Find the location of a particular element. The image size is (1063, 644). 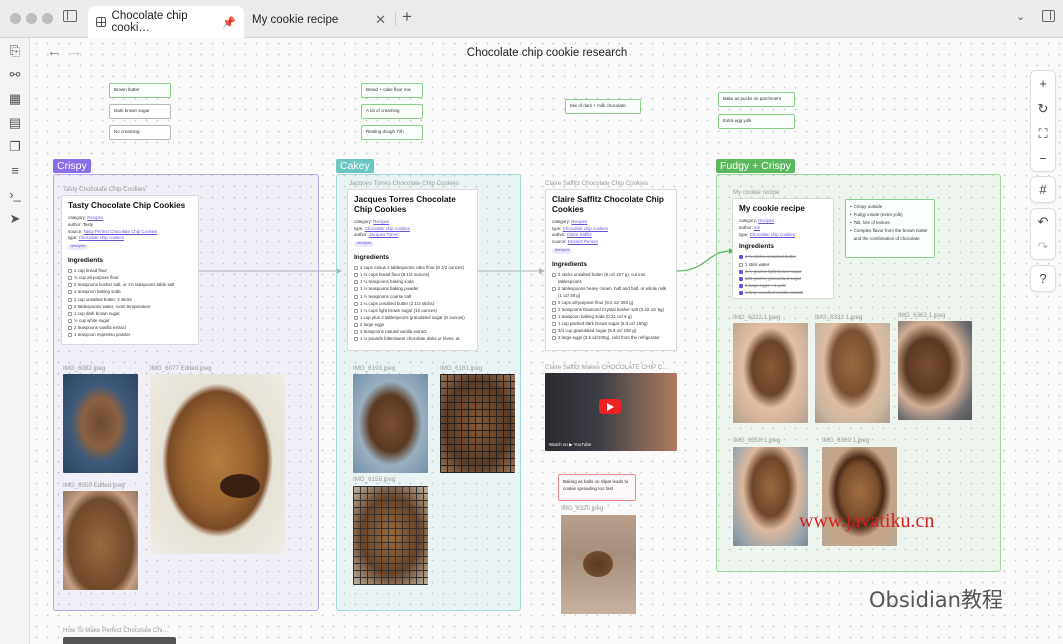

minimize-window-button is located at coordinates (31, 18).